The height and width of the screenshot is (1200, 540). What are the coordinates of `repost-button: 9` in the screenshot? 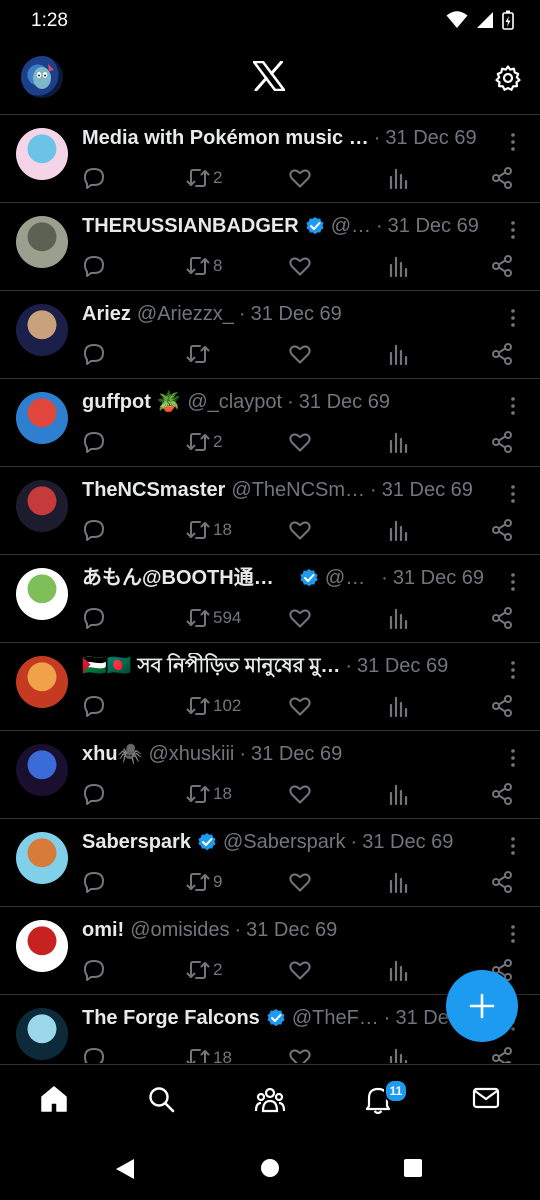 It's located at (203, 882).